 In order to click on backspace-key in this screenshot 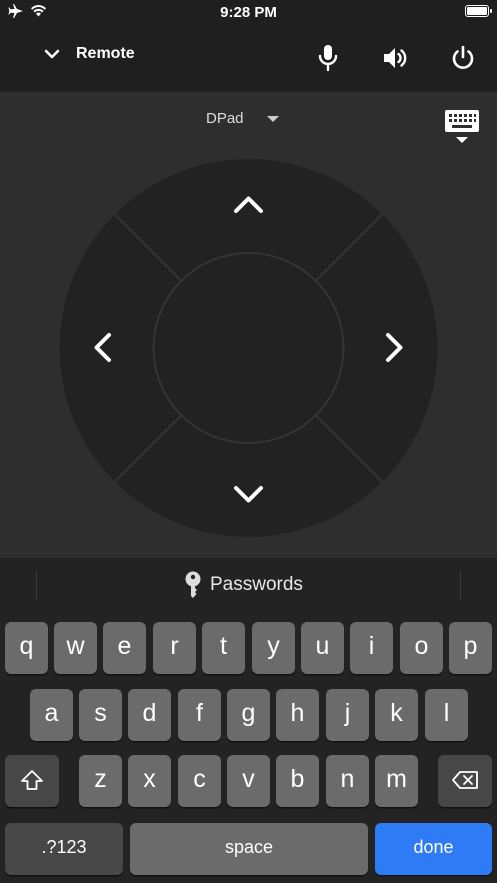, I will do `click(465, 781)`.